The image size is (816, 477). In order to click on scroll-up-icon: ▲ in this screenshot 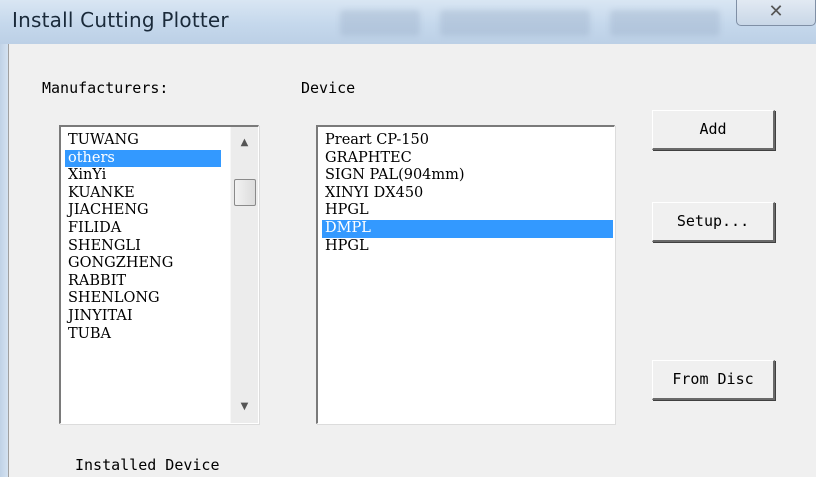, I will do `click(244, 143)`.